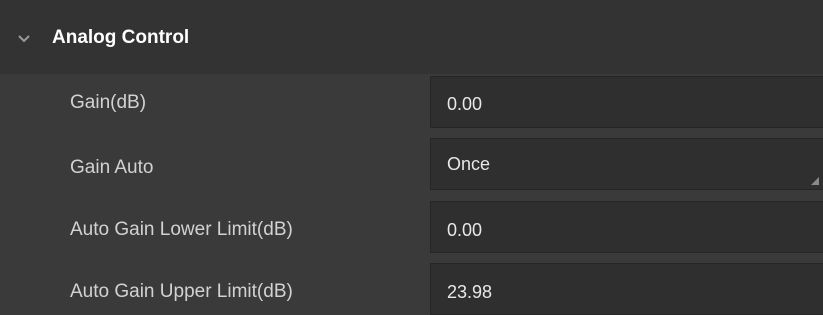  Describe the element at coordinates (465, 104) in the screenshot. I see `gain-value: 0.00` at that location.